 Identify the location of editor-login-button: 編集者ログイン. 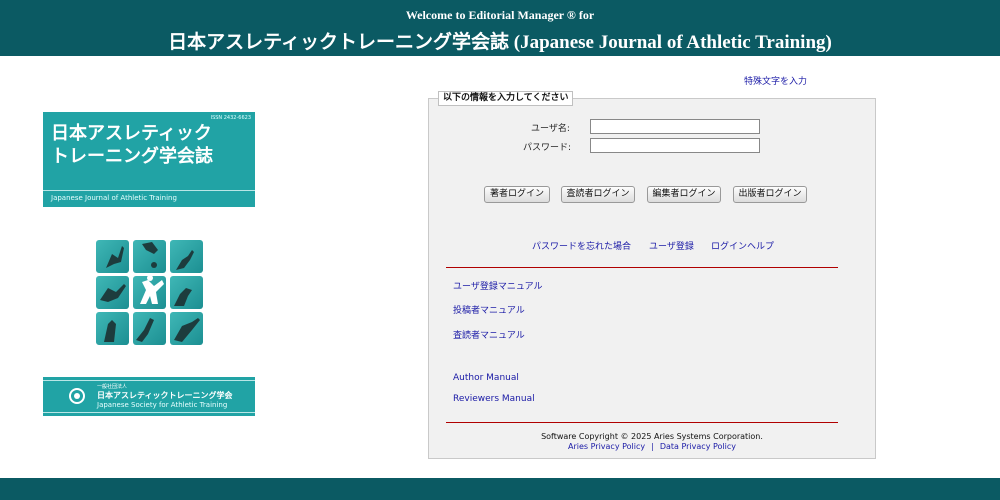
(684, 194).